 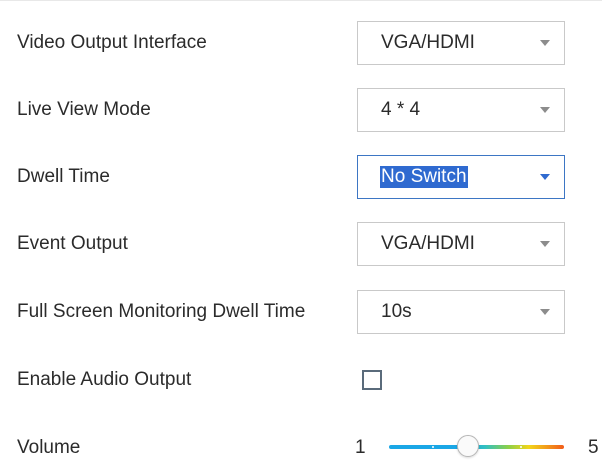 I want to click on video-output-interface-select: VGA/HDMI, so click(x=461, y=43).